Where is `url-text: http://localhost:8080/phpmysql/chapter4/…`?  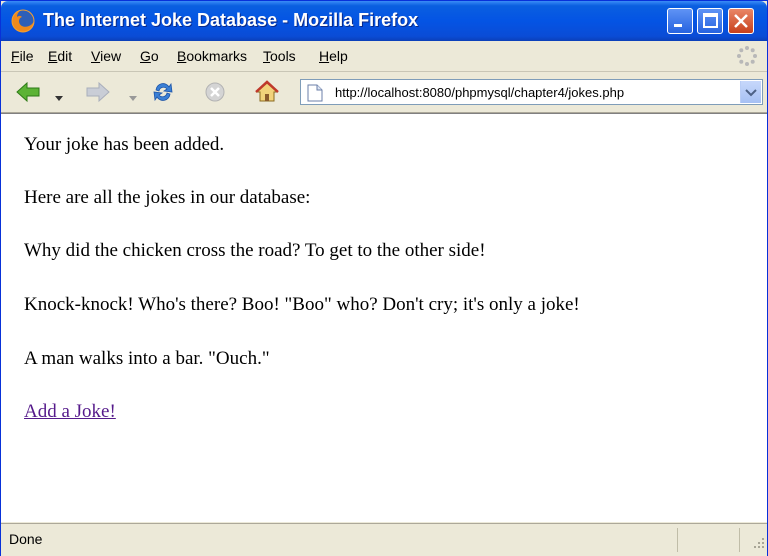
url-text: http://localhost:8080/phpmysql/chapter4/… is located at coordinates (480, 92).